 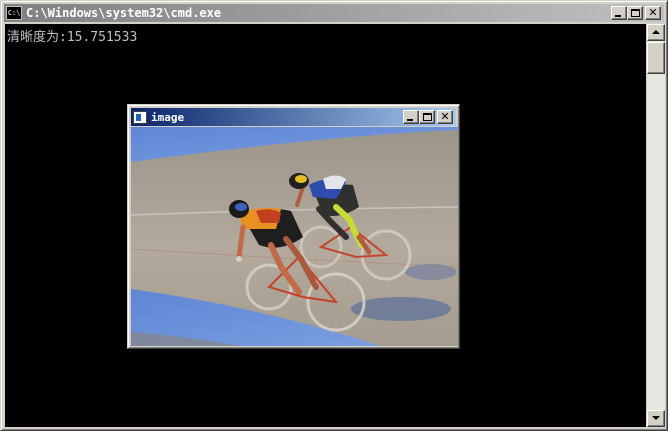 I want to click on arrow-up-icon, so click(x=656, y=32).